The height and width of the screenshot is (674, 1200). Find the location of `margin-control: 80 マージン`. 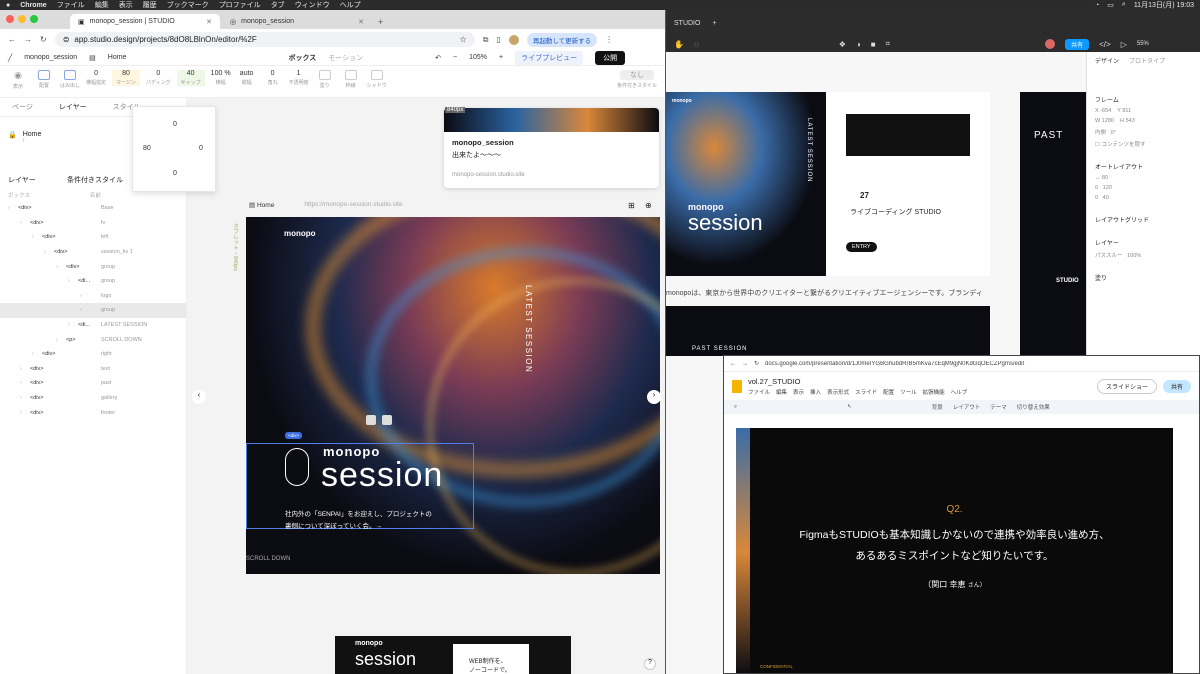

margin-control: 80 マージン is located at coordinates (126, 78).